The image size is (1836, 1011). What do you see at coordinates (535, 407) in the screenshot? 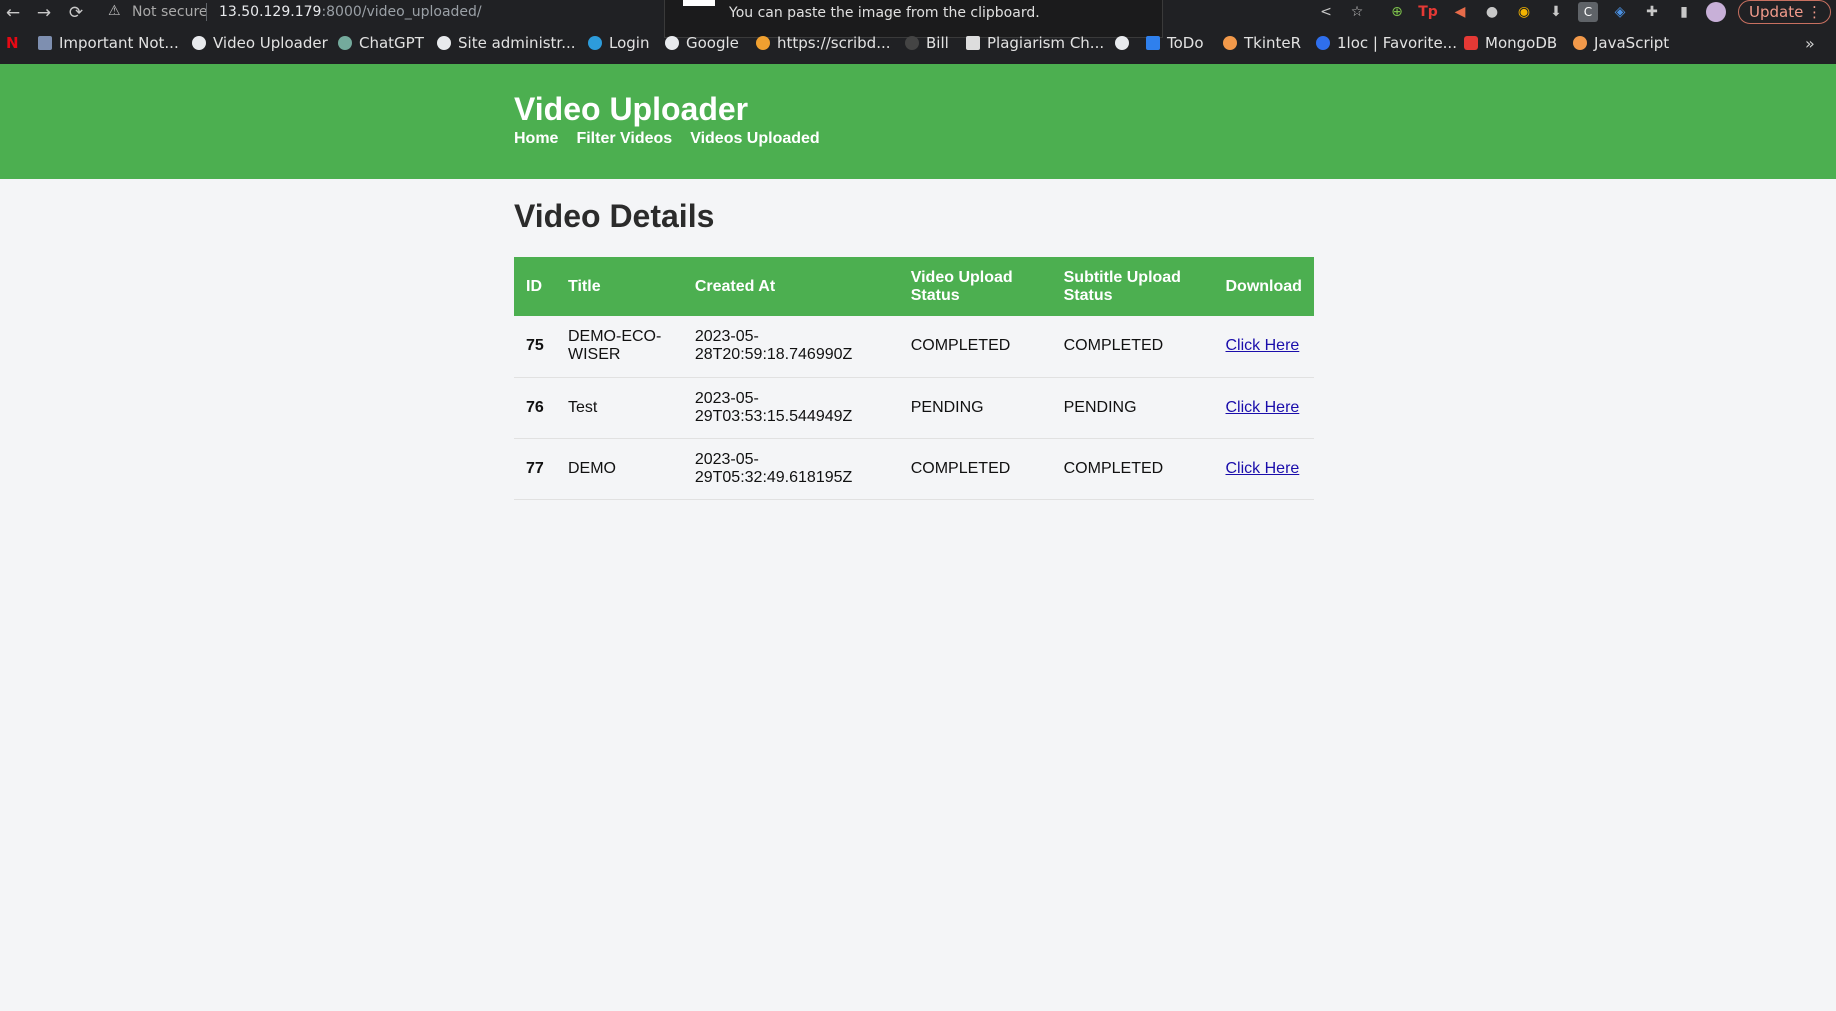
I see `cell-id: 76` at bounding box center [535, 407].